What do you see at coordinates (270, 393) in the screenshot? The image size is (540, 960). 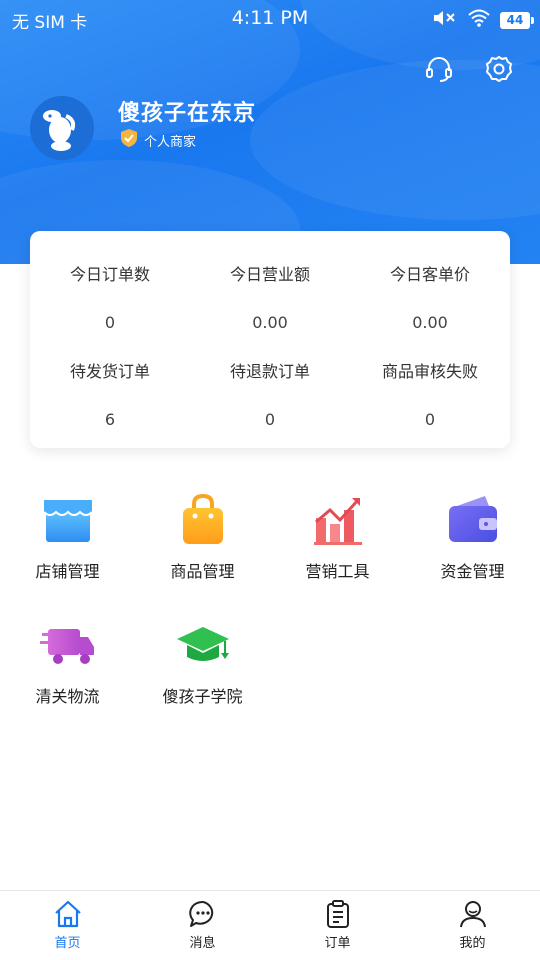 I see `stat-pending-refund: 待退款订单 0` at bounding box center [270, 393].